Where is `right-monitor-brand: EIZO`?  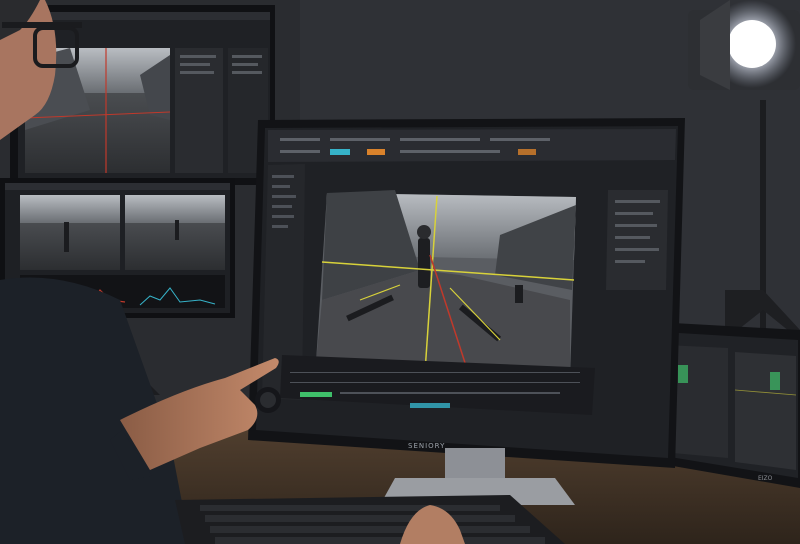 right-monitor-brand: EIZO is located at coordinates (765, 478).